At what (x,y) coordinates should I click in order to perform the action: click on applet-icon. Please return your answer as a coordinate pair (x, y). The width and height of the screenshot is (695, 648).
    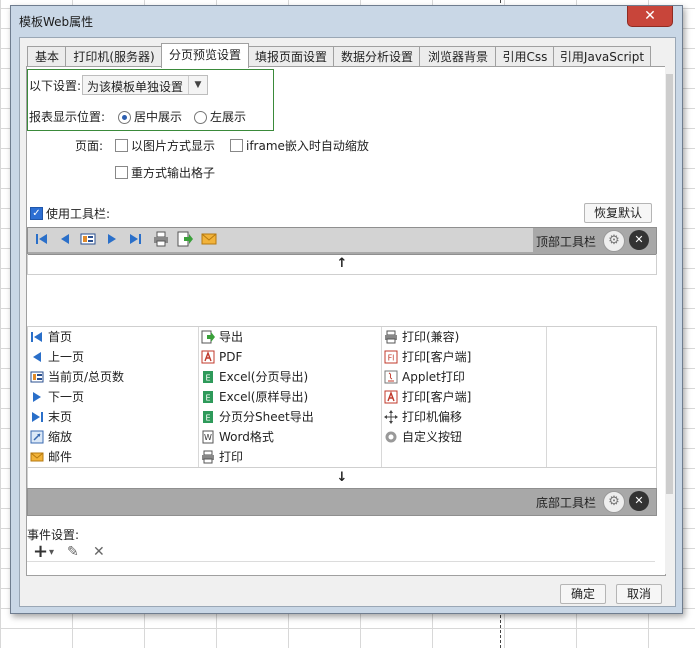
    Looking at the image, I should click on (391, 377).